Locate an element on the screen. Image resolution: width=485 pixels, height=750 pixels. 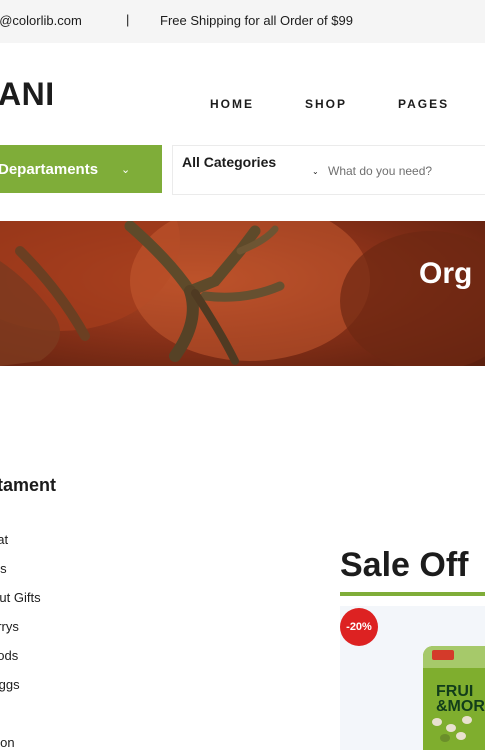
department-item: les is located at coordinates (20, 575).